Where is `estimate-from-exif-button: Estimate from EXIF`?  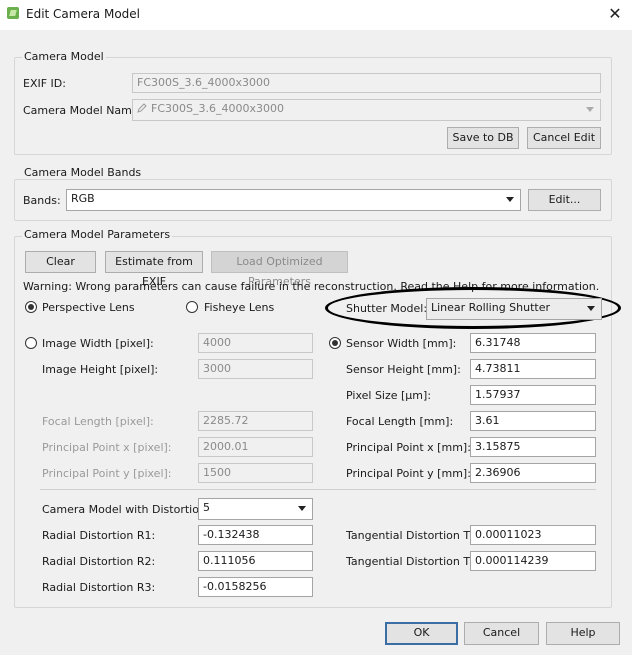 estimate-from-exif-button: Estimate from EXIF is located at coordinates (154, 269).